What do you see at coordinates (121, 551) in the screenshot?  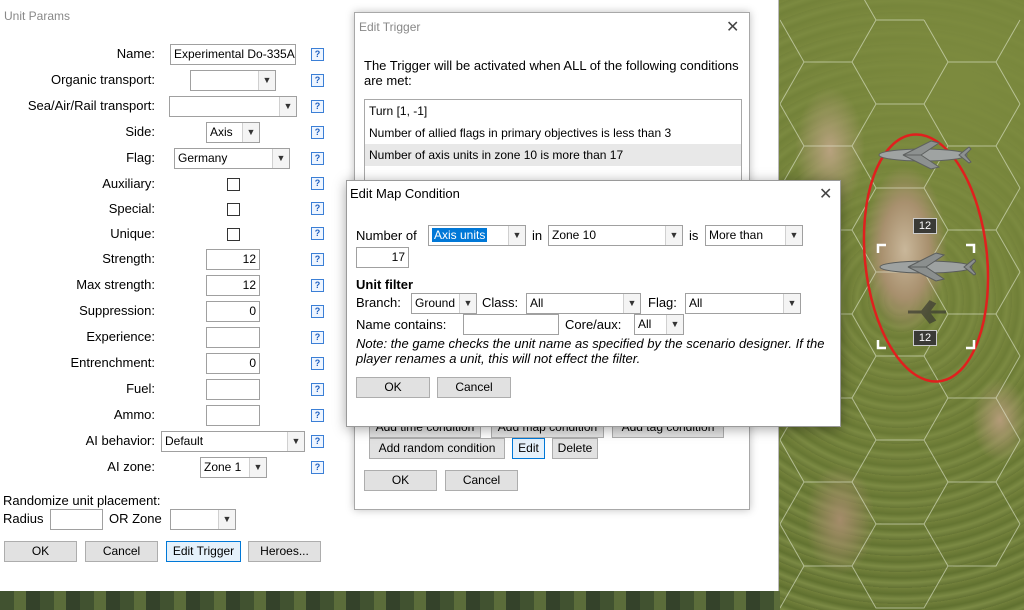 I see `cancel-button: Cancel` at bounding box center [121, 551].